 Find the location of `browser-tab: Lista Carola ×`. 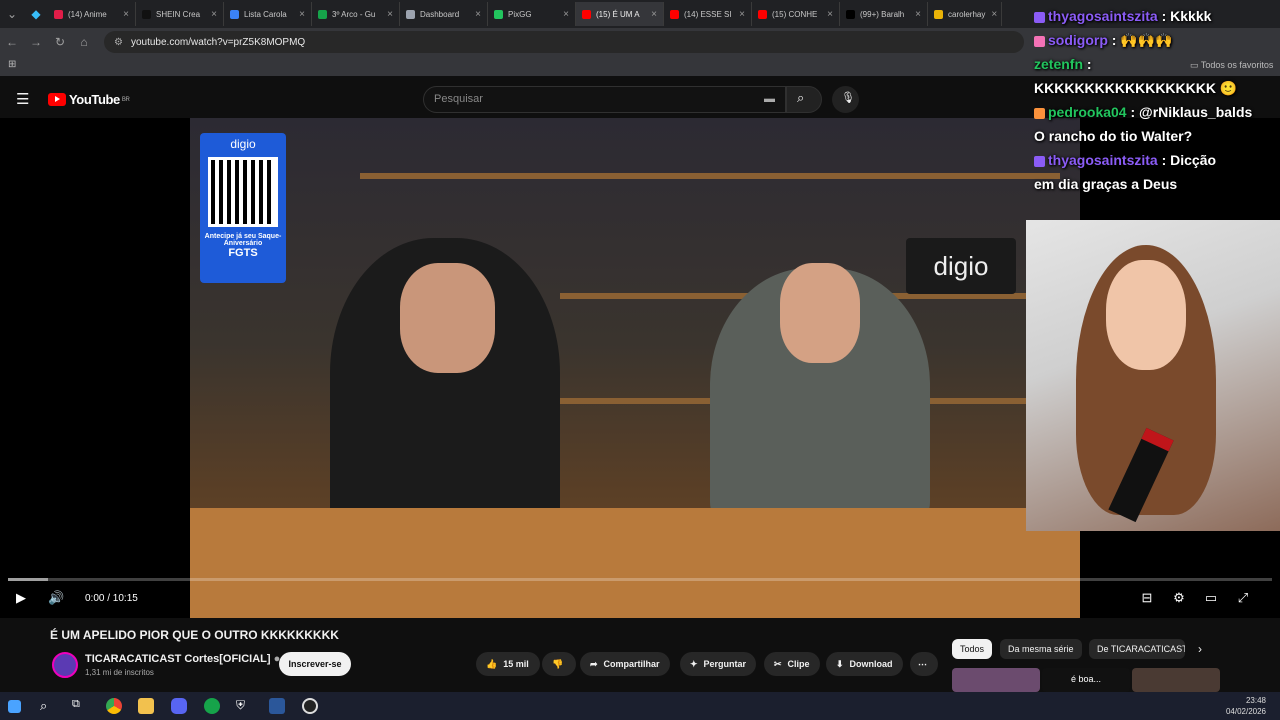

browser-tab: Lista Carola × is located at coordinates (268, 14).